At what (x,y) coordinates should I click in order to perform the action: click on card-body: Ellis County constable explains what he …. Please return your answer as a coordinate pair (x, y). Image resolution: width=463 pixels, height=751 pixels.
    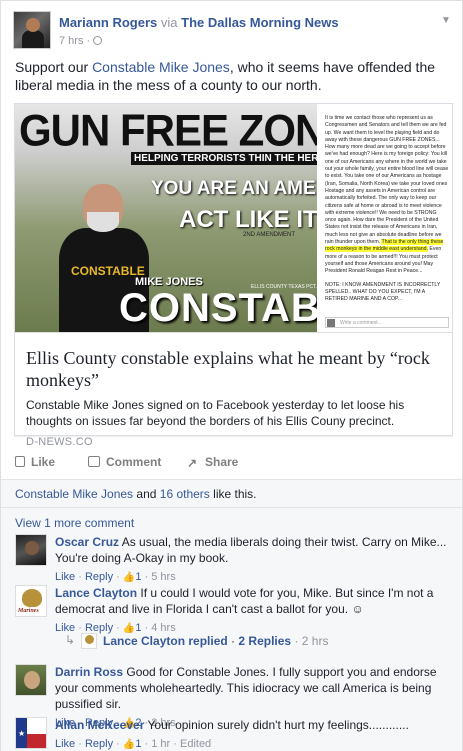
    Looking at the image, I should click on (233, 390).